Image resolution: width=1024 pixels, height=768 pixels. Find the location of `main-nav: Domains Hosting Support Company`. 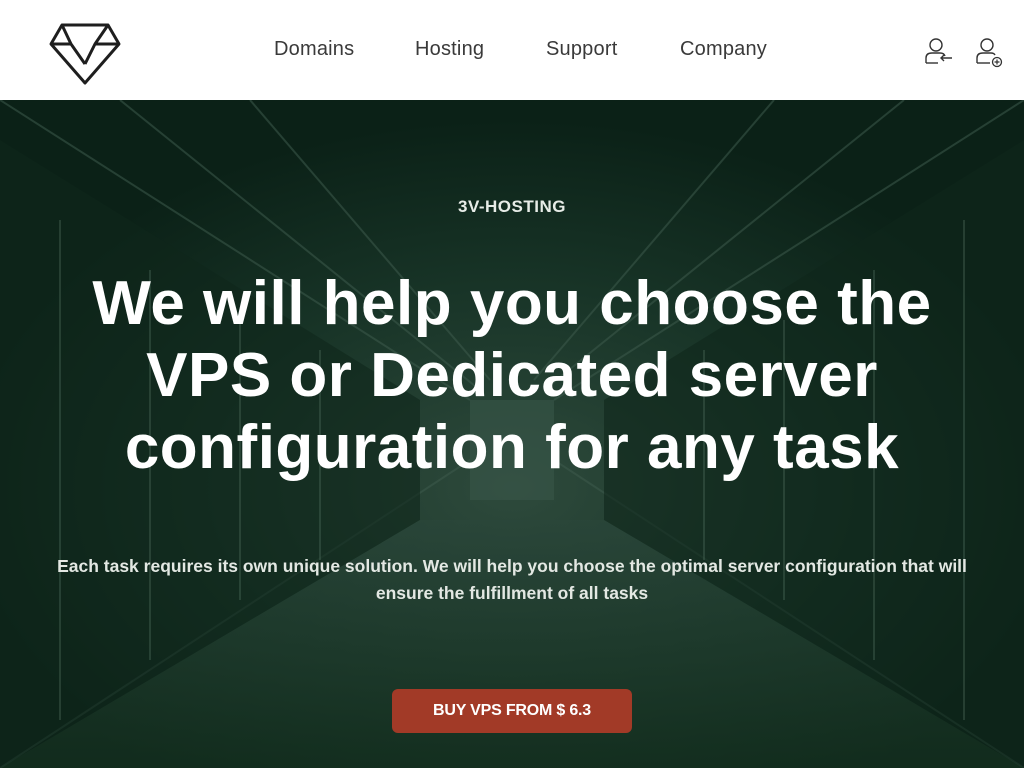

main-nav: Domains Hosting Support Company is located at coordinates (512, 50).